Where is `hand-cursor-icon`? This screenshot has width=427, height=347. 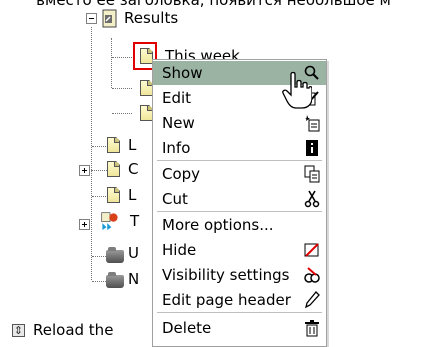
hand-cursor-icon is located at coordinates (297, 90).